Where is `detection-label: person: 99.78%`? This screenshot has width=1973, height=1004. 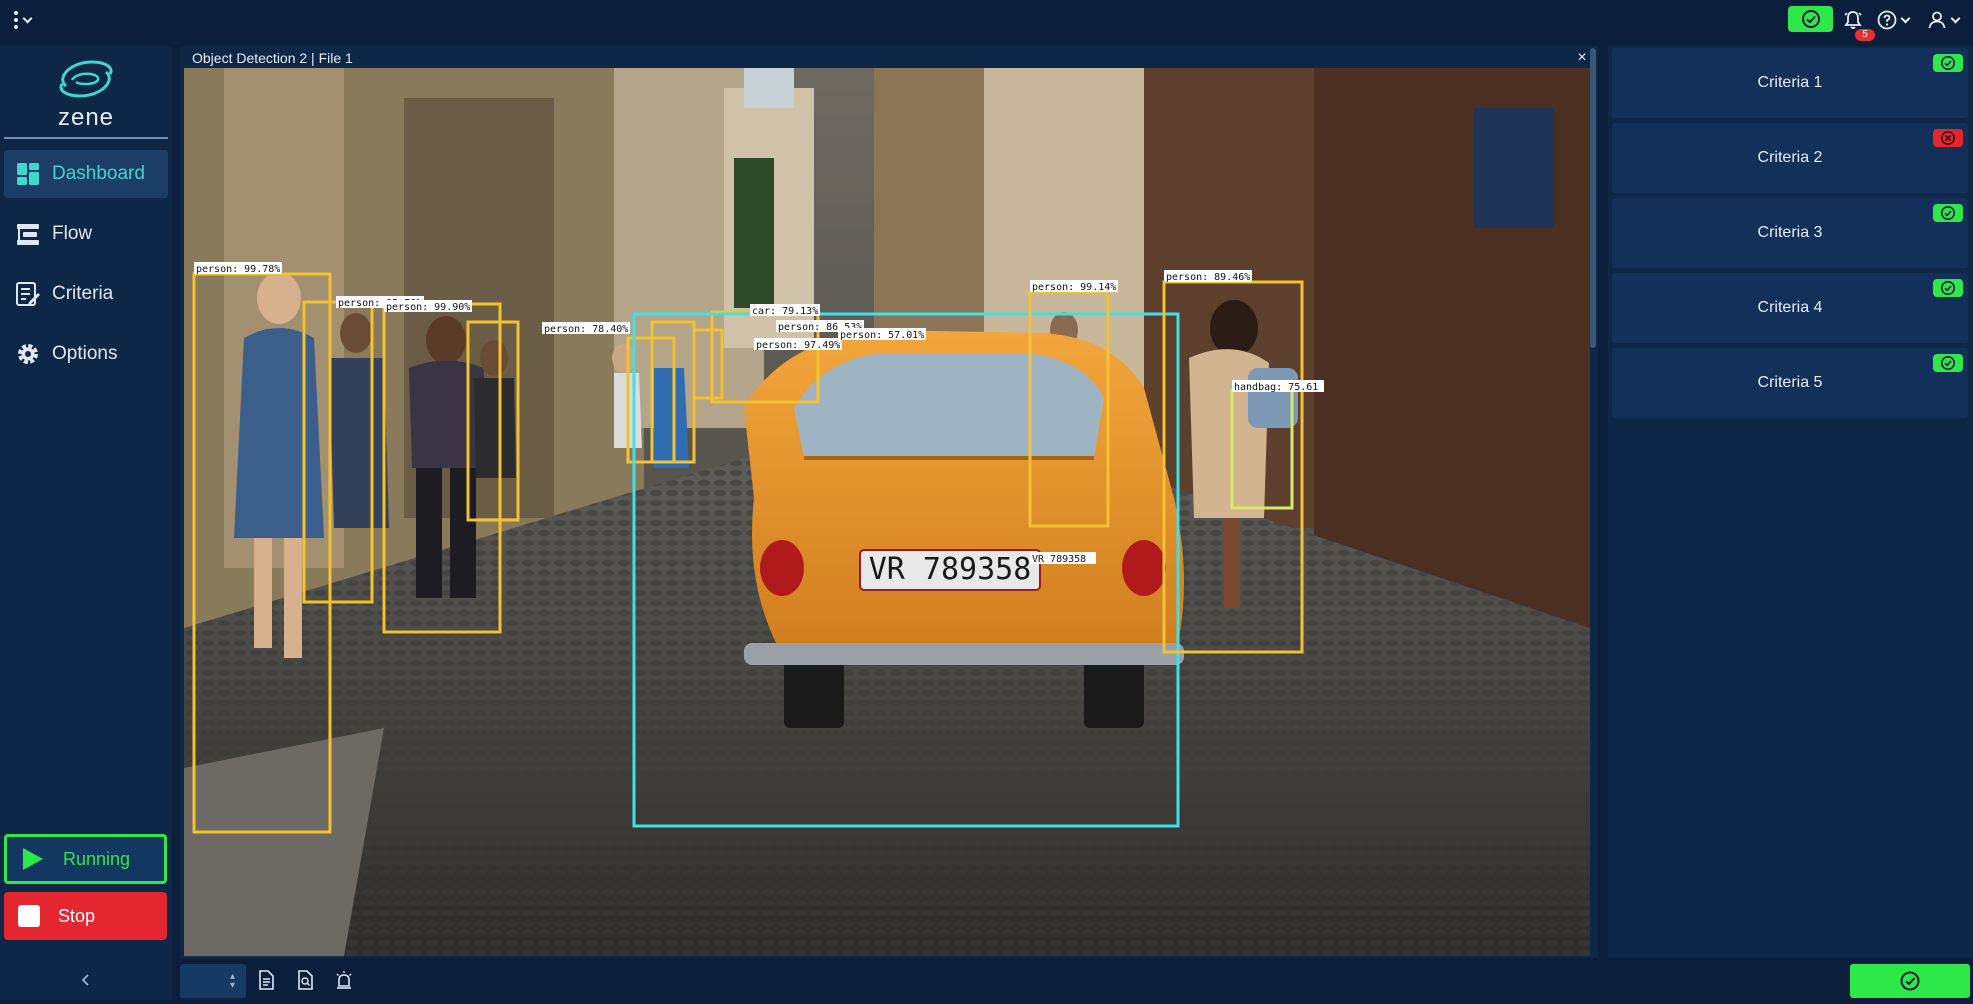
detection-label: person: 99.78% is located at coordinates (238, 269).